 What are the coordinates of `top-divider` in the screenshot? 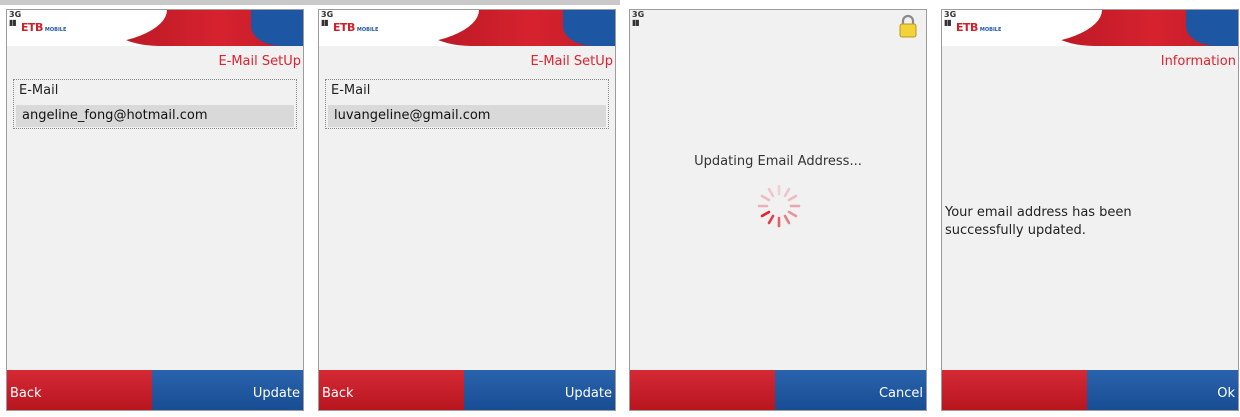 It's located at (310, 2).